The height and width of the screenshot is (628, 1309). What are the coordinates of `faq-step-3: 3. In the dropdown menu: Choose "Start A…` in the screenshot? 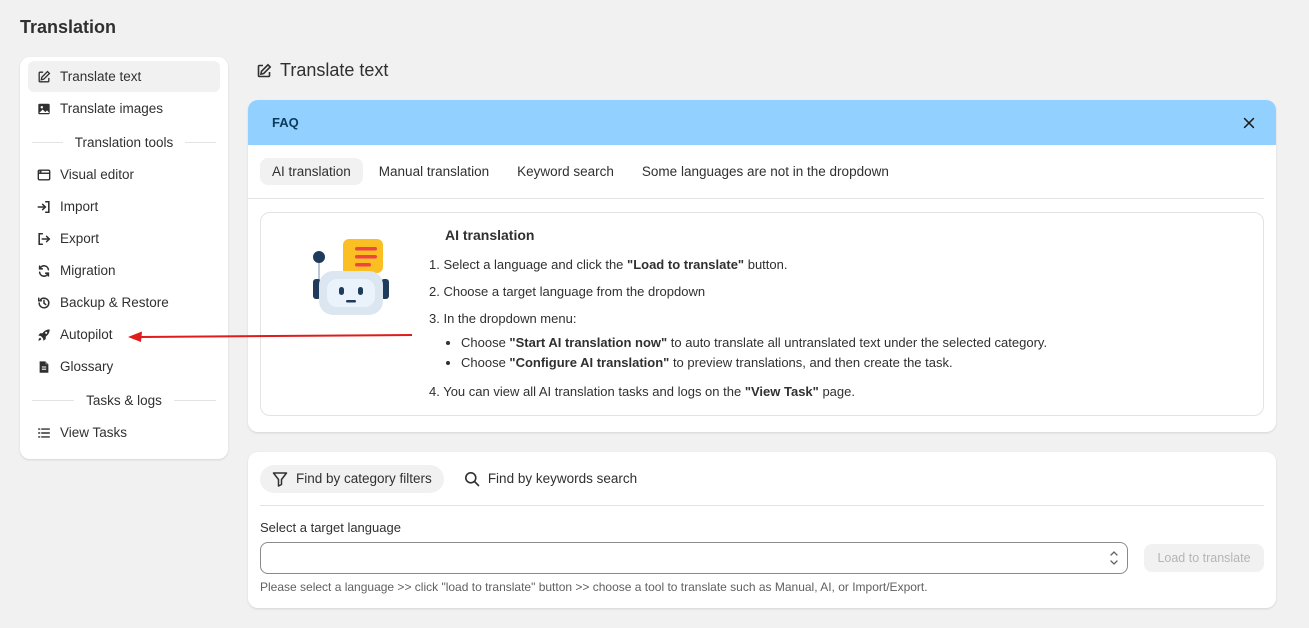 It's located at (836, 342).